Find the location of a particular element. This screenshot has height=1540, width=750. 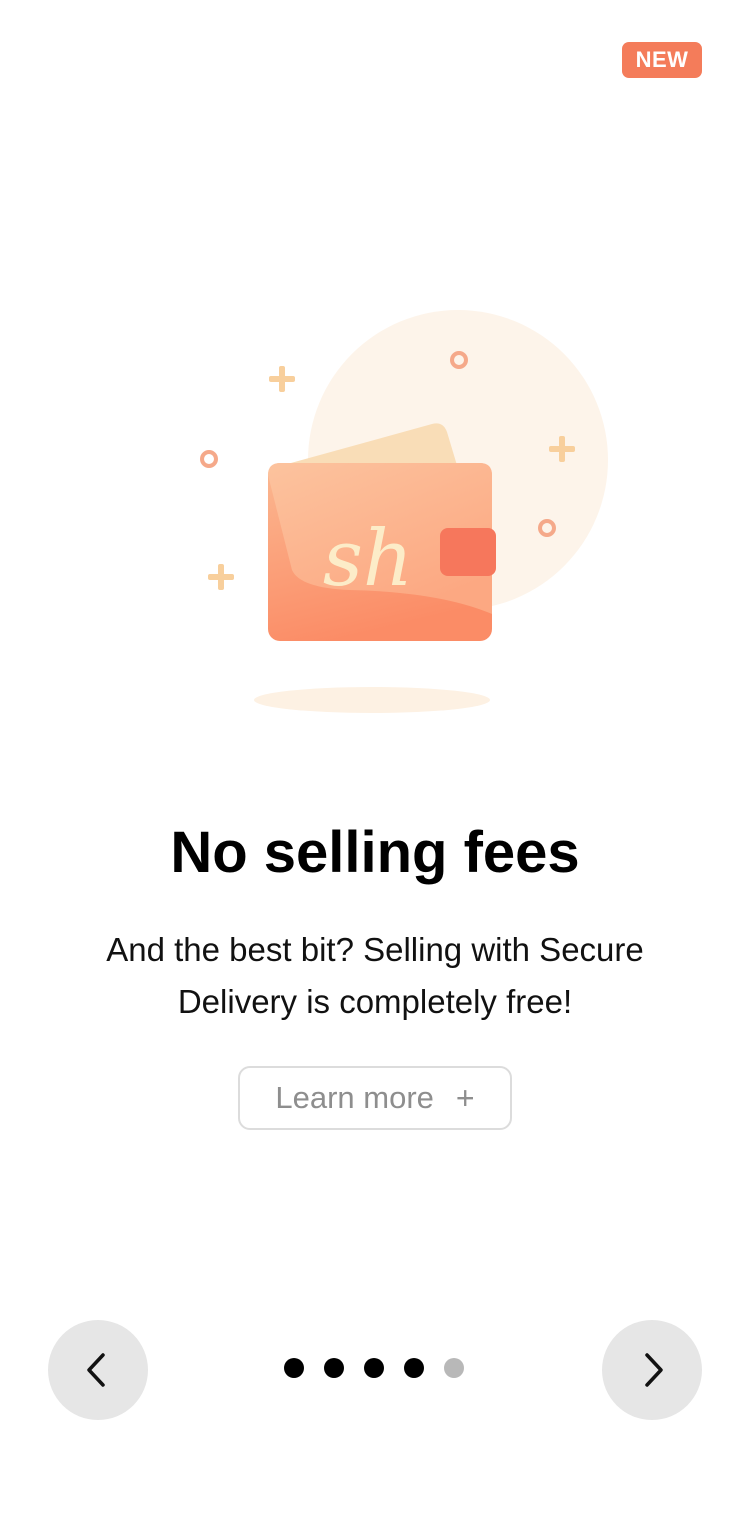

page-title: No selling fees is located at coordinates (375, 852).